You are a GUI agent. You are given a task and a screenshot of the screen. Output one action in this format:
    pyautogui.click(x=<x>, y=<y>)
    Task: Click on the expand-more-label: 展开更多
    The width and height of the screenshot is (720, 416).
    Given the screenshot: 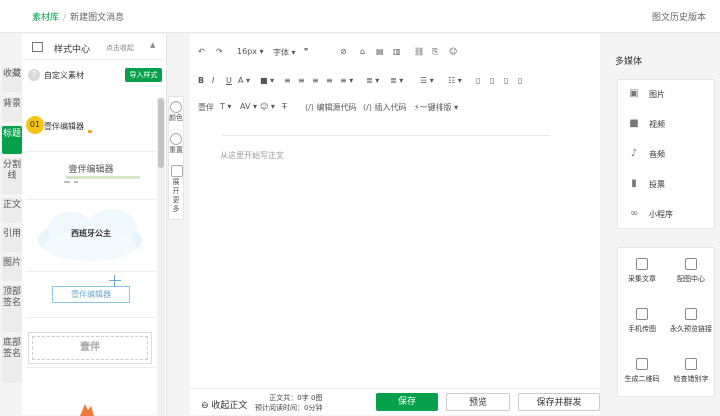 What is the action you would take?
    pyautogui.click(x=176, y=195)
    